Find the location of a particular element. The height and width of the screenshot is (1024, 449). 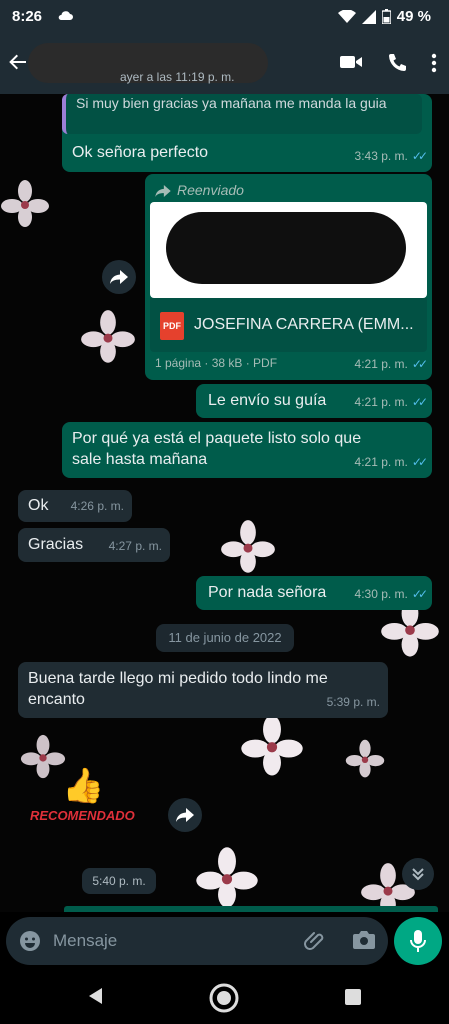

back-nav-icon is located at coordinates (95, 996).